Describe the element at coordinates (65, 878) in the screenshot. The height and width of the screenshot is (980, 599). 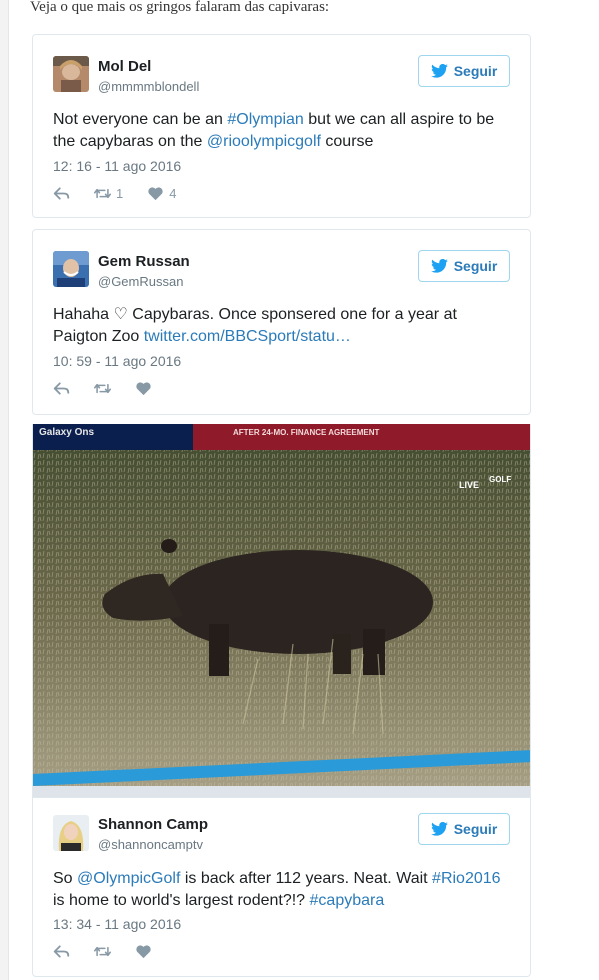
I see `text-segment: So` at that location.